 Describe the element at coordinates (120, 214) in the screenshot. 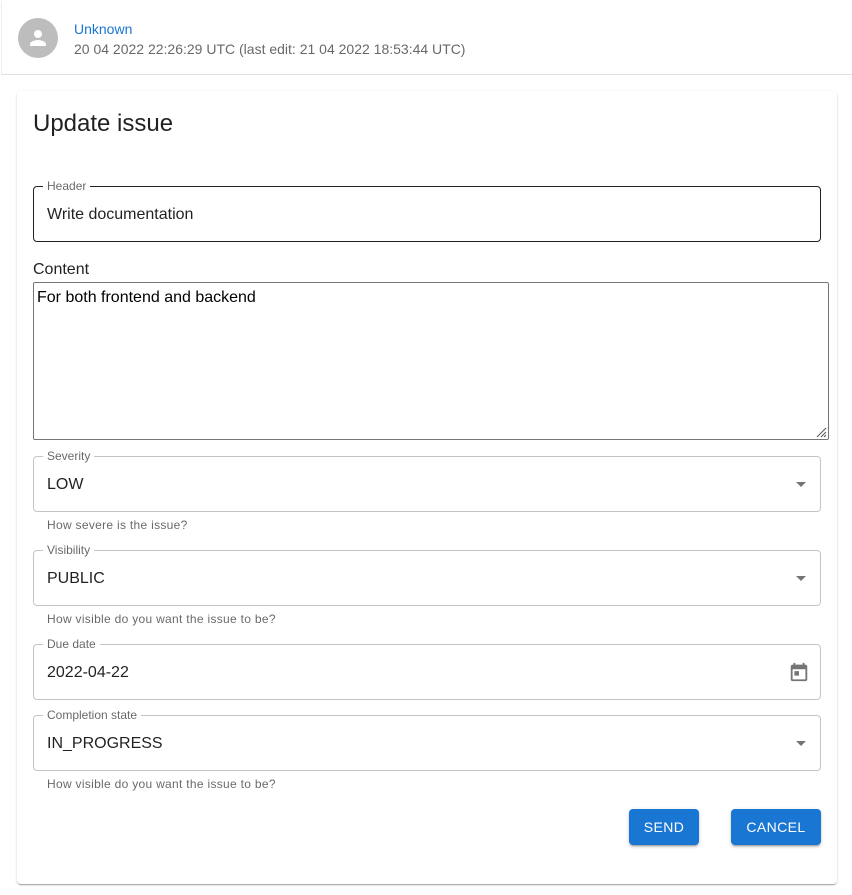

I see `header-field-value: Write documentation` at that location.